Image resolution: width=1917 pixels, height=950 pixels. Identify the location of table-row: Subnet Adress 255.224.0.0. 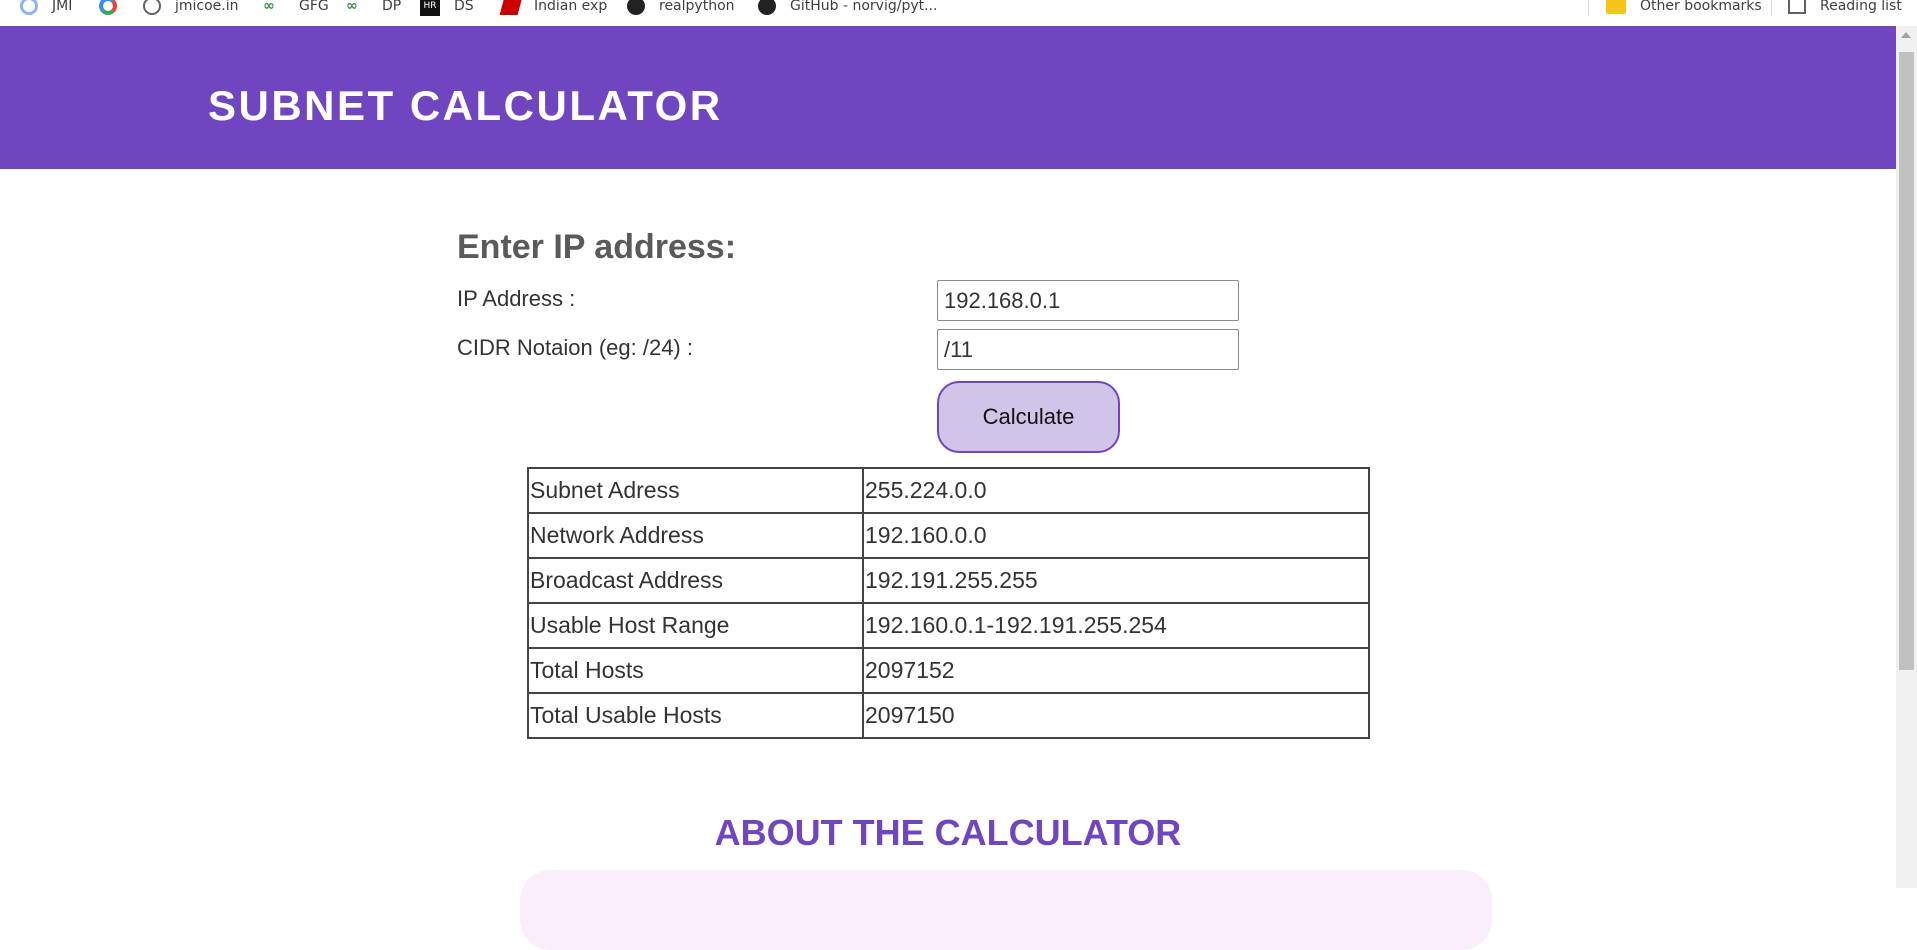
(948, 490).